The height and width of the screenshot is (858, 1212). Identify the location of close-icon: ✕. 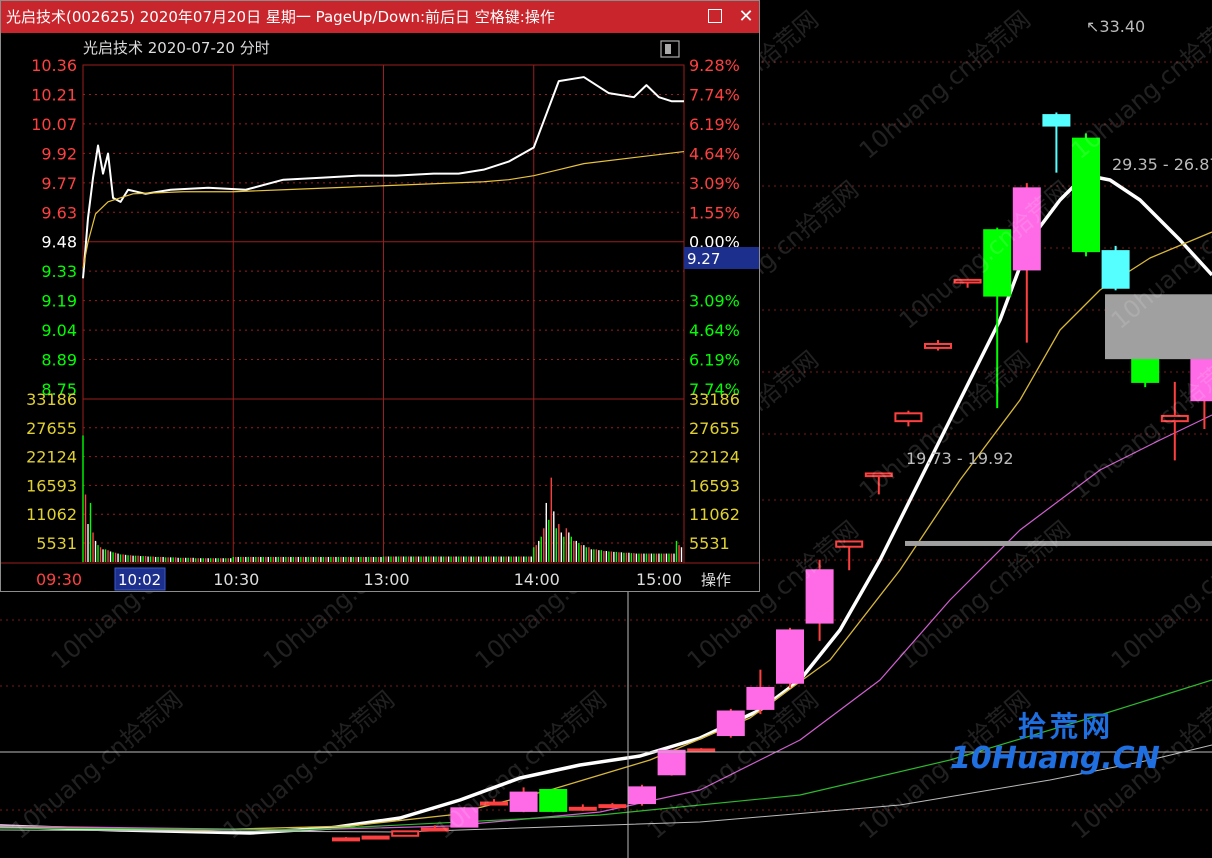
(746, 17).